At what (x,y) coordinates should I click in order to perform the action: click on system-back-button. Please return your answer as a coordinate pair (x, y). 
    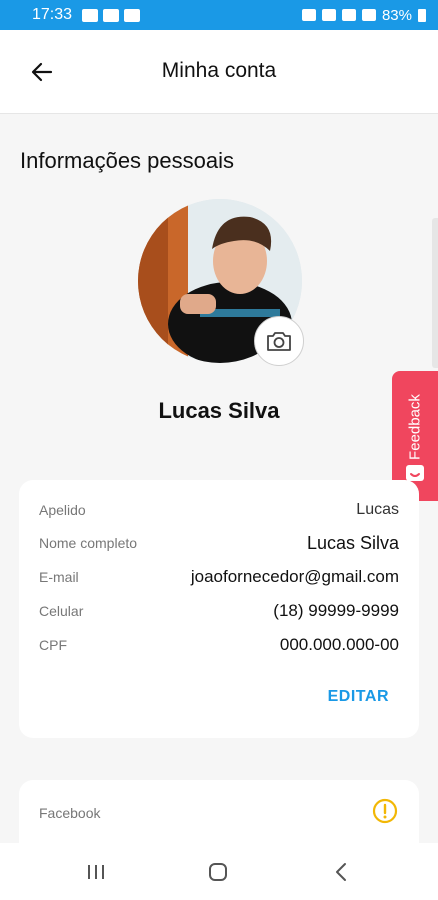
    Looking at the image, I should click on (341, 872).